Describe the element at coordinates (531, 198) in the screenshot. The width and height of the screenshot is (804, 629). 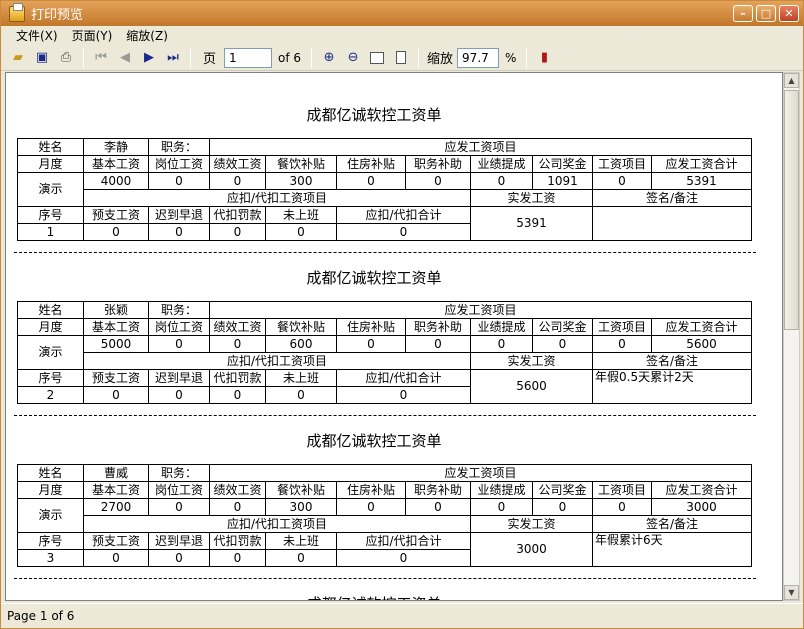
I see `actual-header: 实发工资` at that location.